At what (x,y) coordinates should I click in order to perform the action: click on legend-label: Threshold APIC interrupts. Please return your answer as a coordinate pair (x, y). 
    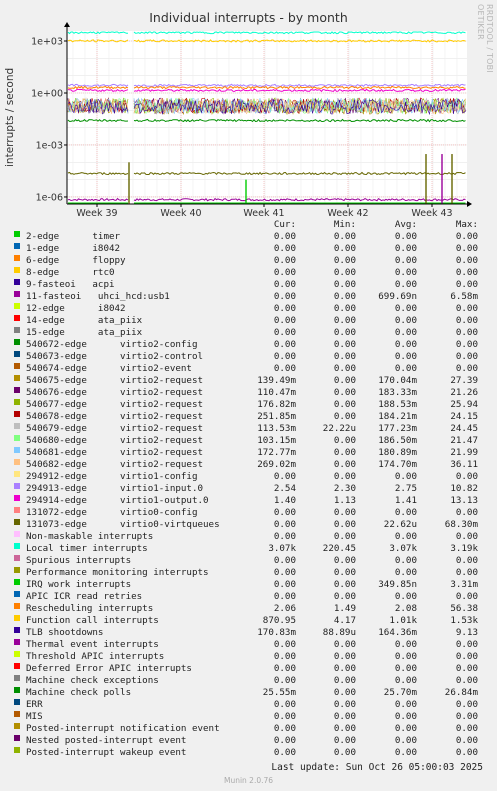
    Looking at the image, I should click on (95, 656).